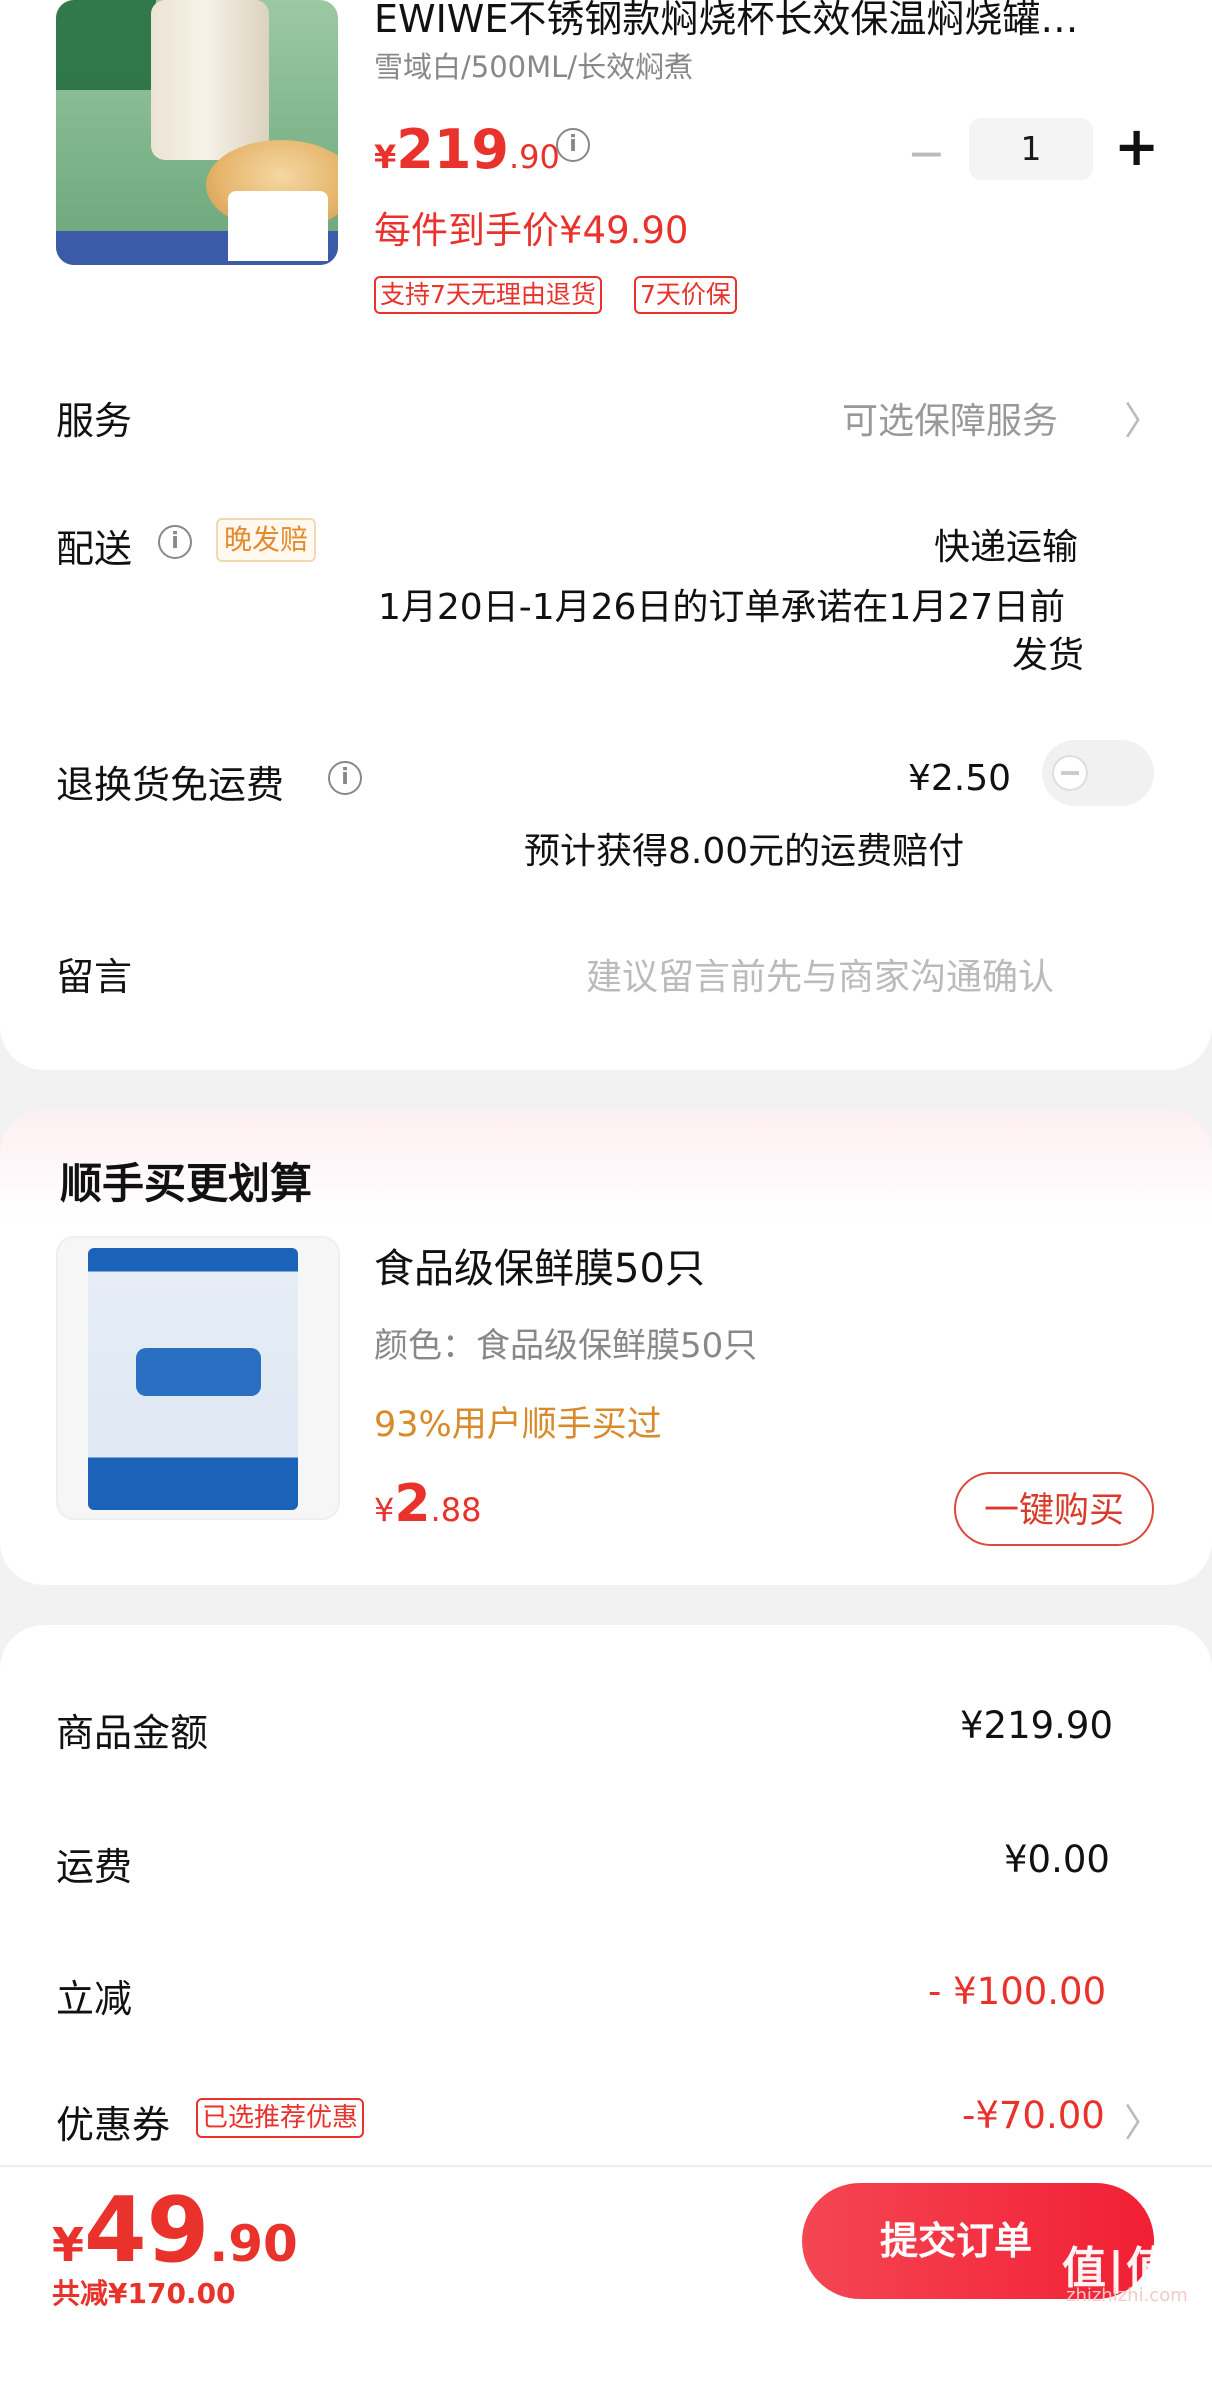 The height and width of the screenshot is (2385, 1212). Describe the element at coordinates (1070, 773) in the screenshot. I see `toggle-knob` at that location.